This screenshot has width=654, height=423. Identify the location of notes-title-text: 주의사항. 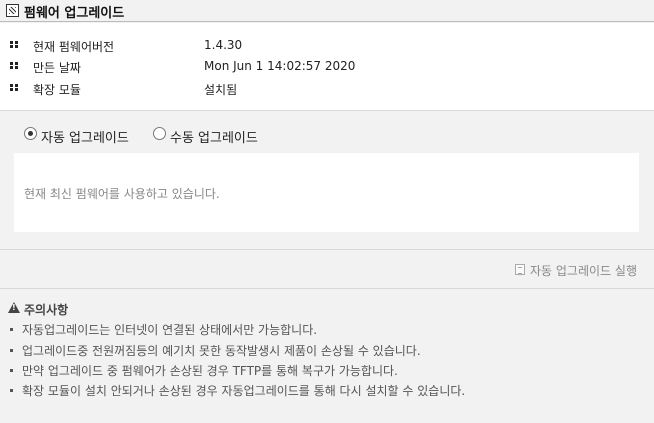
(46, 310).